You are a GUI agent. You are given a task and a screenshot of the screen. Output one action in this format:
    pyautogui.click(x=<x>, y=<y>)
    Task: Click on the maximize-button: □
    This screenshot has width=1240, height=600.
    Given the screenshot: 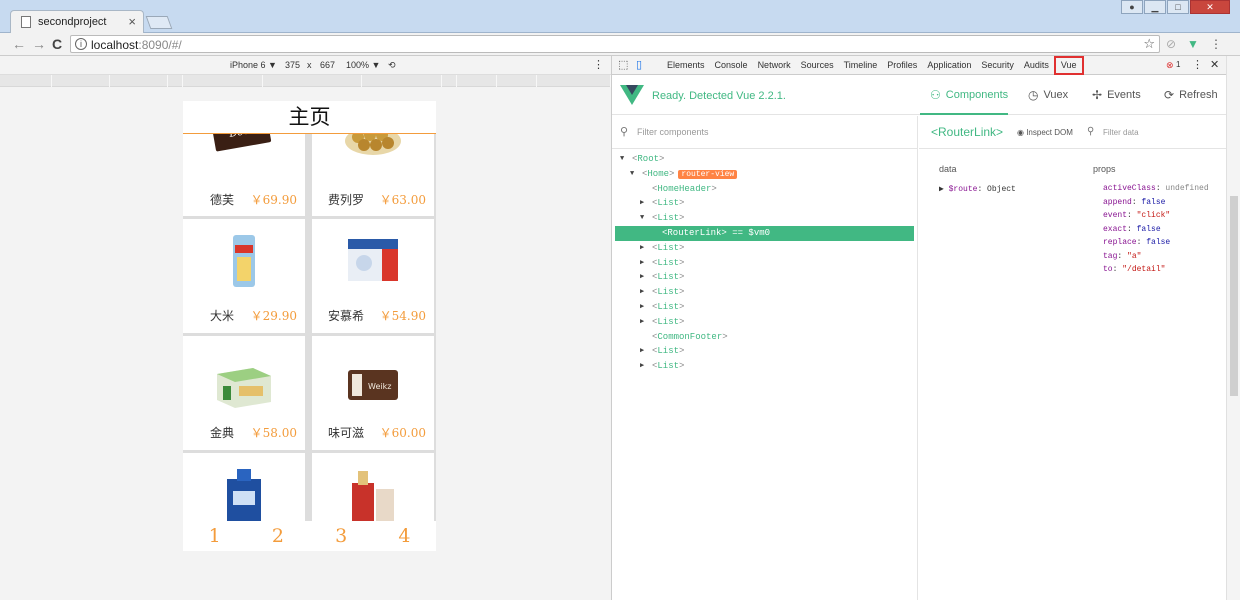 What is the action you would take?
    pyautogui.click(x=1178, y=7)
    